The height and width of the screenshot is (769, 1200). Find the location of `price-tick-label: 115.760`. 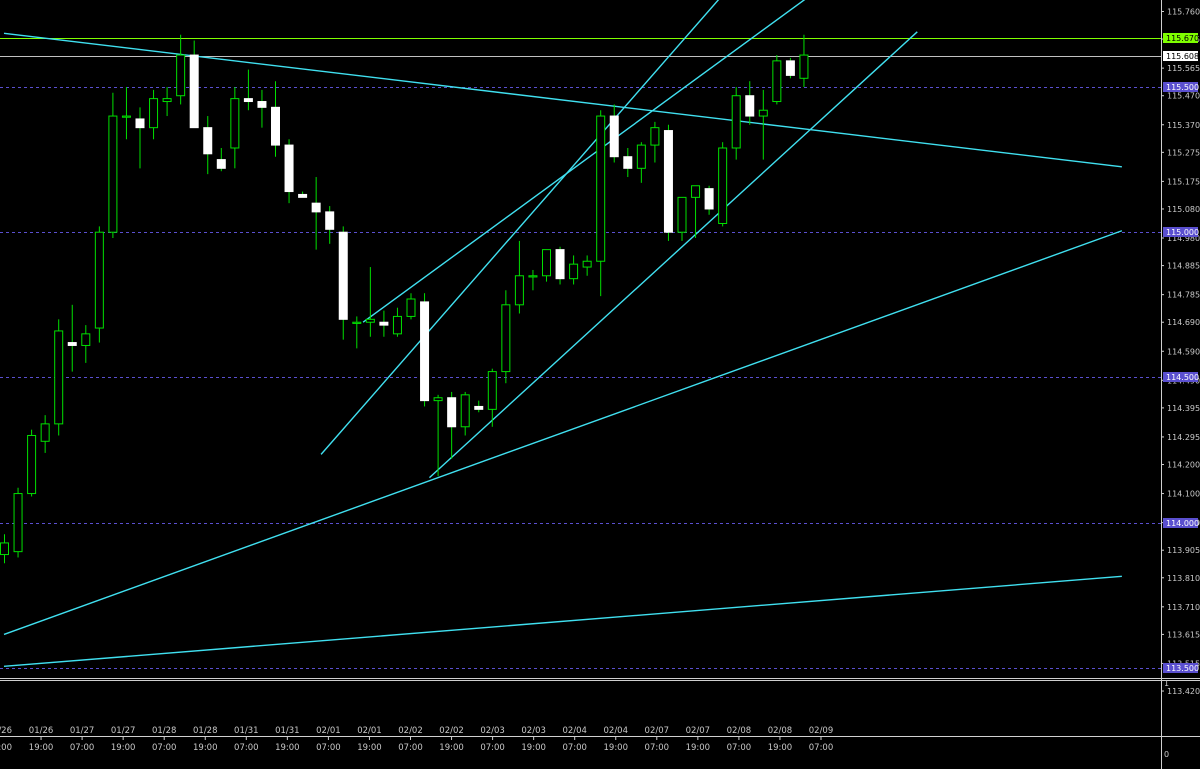

price-tick-label: 115.760 is located at coordinates (1183, 12).